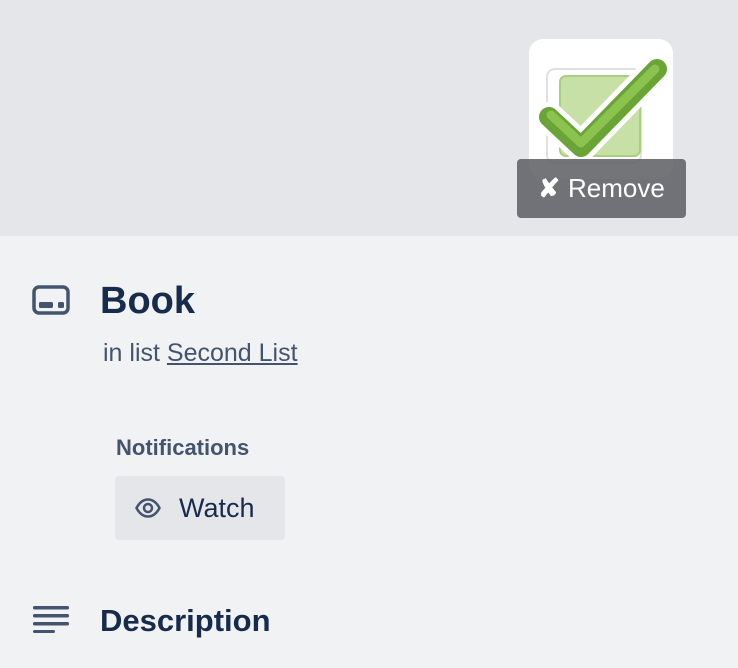 This screenshot has height=668, width=738. Describe the element at coordinates (185, 620) in the screenshot. I see `description-heading: Description` at that location.